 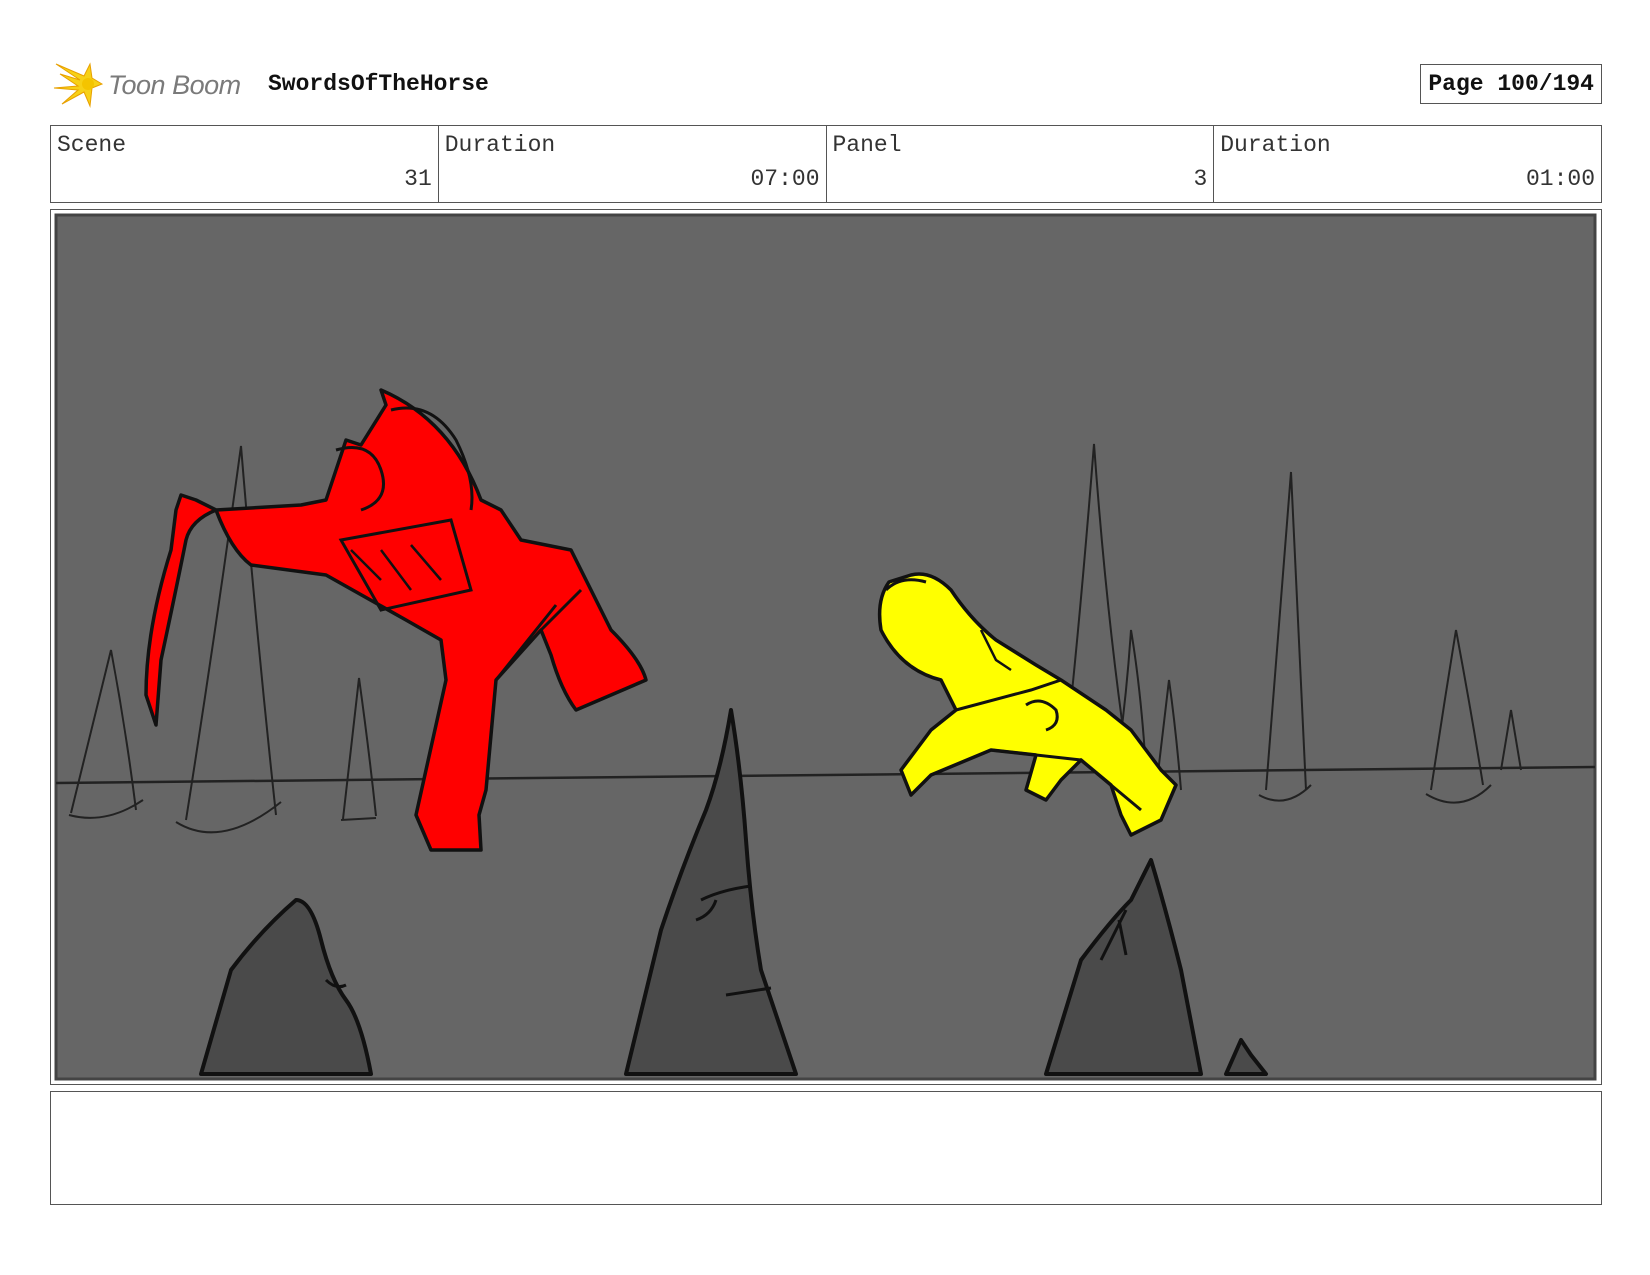 I want to click on scene-duration-label: Duration, so click(x=500, y=145).